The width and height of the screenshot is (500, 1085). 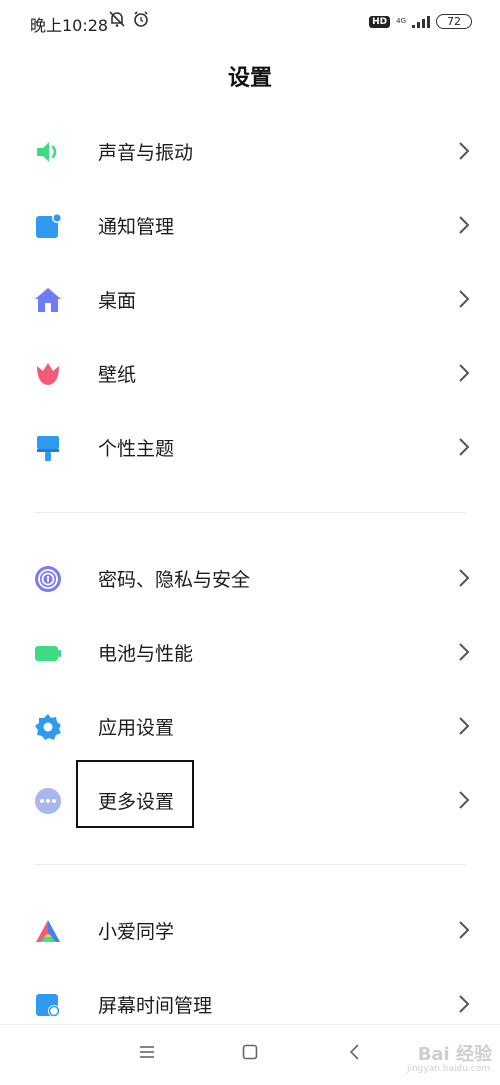 What do you see at coordinates (117, 21) in the screenshot?
I see `bell-muted-icon` at bounding box center [117, 21].